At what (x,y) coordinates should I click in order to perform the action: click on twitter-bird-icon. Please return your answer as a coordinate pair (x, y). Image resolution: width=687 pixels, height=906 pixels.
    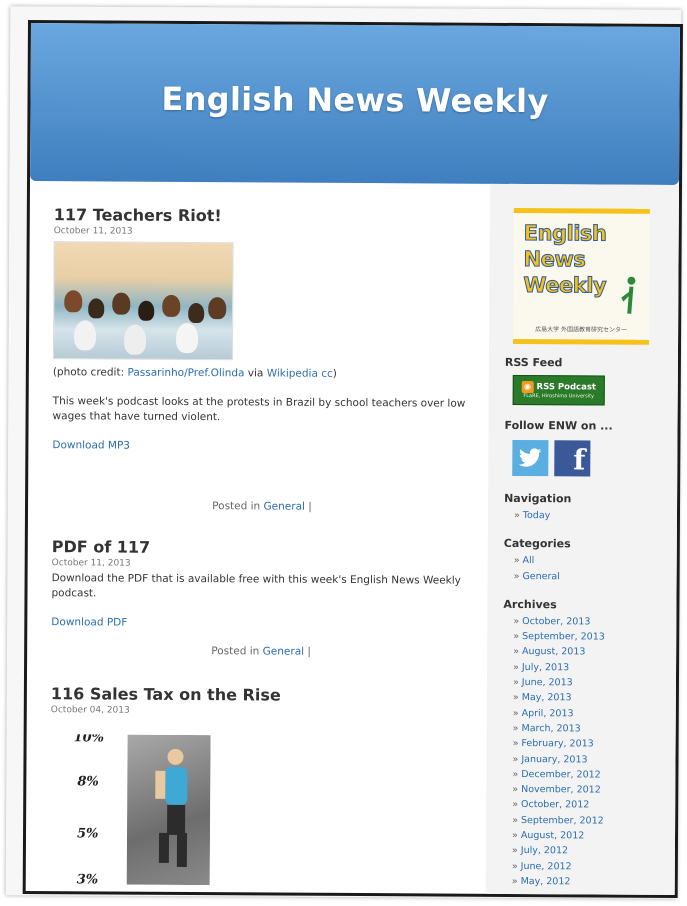
    Looking at the image, I should click on (530, 458).